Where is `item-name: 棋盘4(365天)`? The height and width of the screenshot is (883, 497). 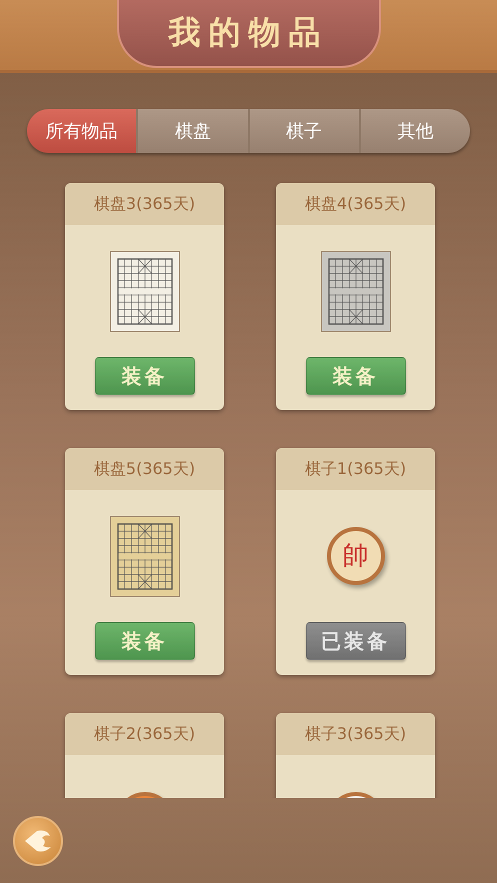
item-name: 棋盘4(365天) is located at coordinates (355, 204).